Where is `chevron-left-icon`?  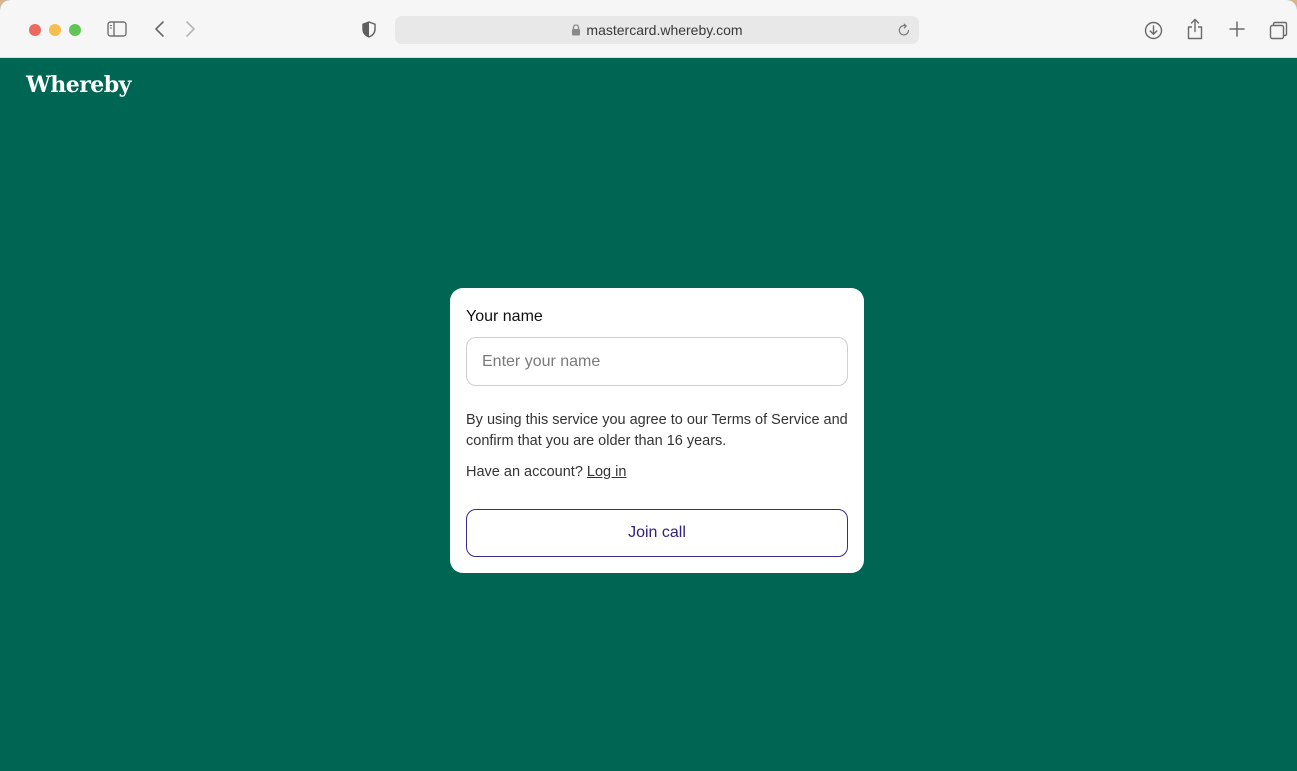
chevron-left-icon is located at coordinates (160, 29).